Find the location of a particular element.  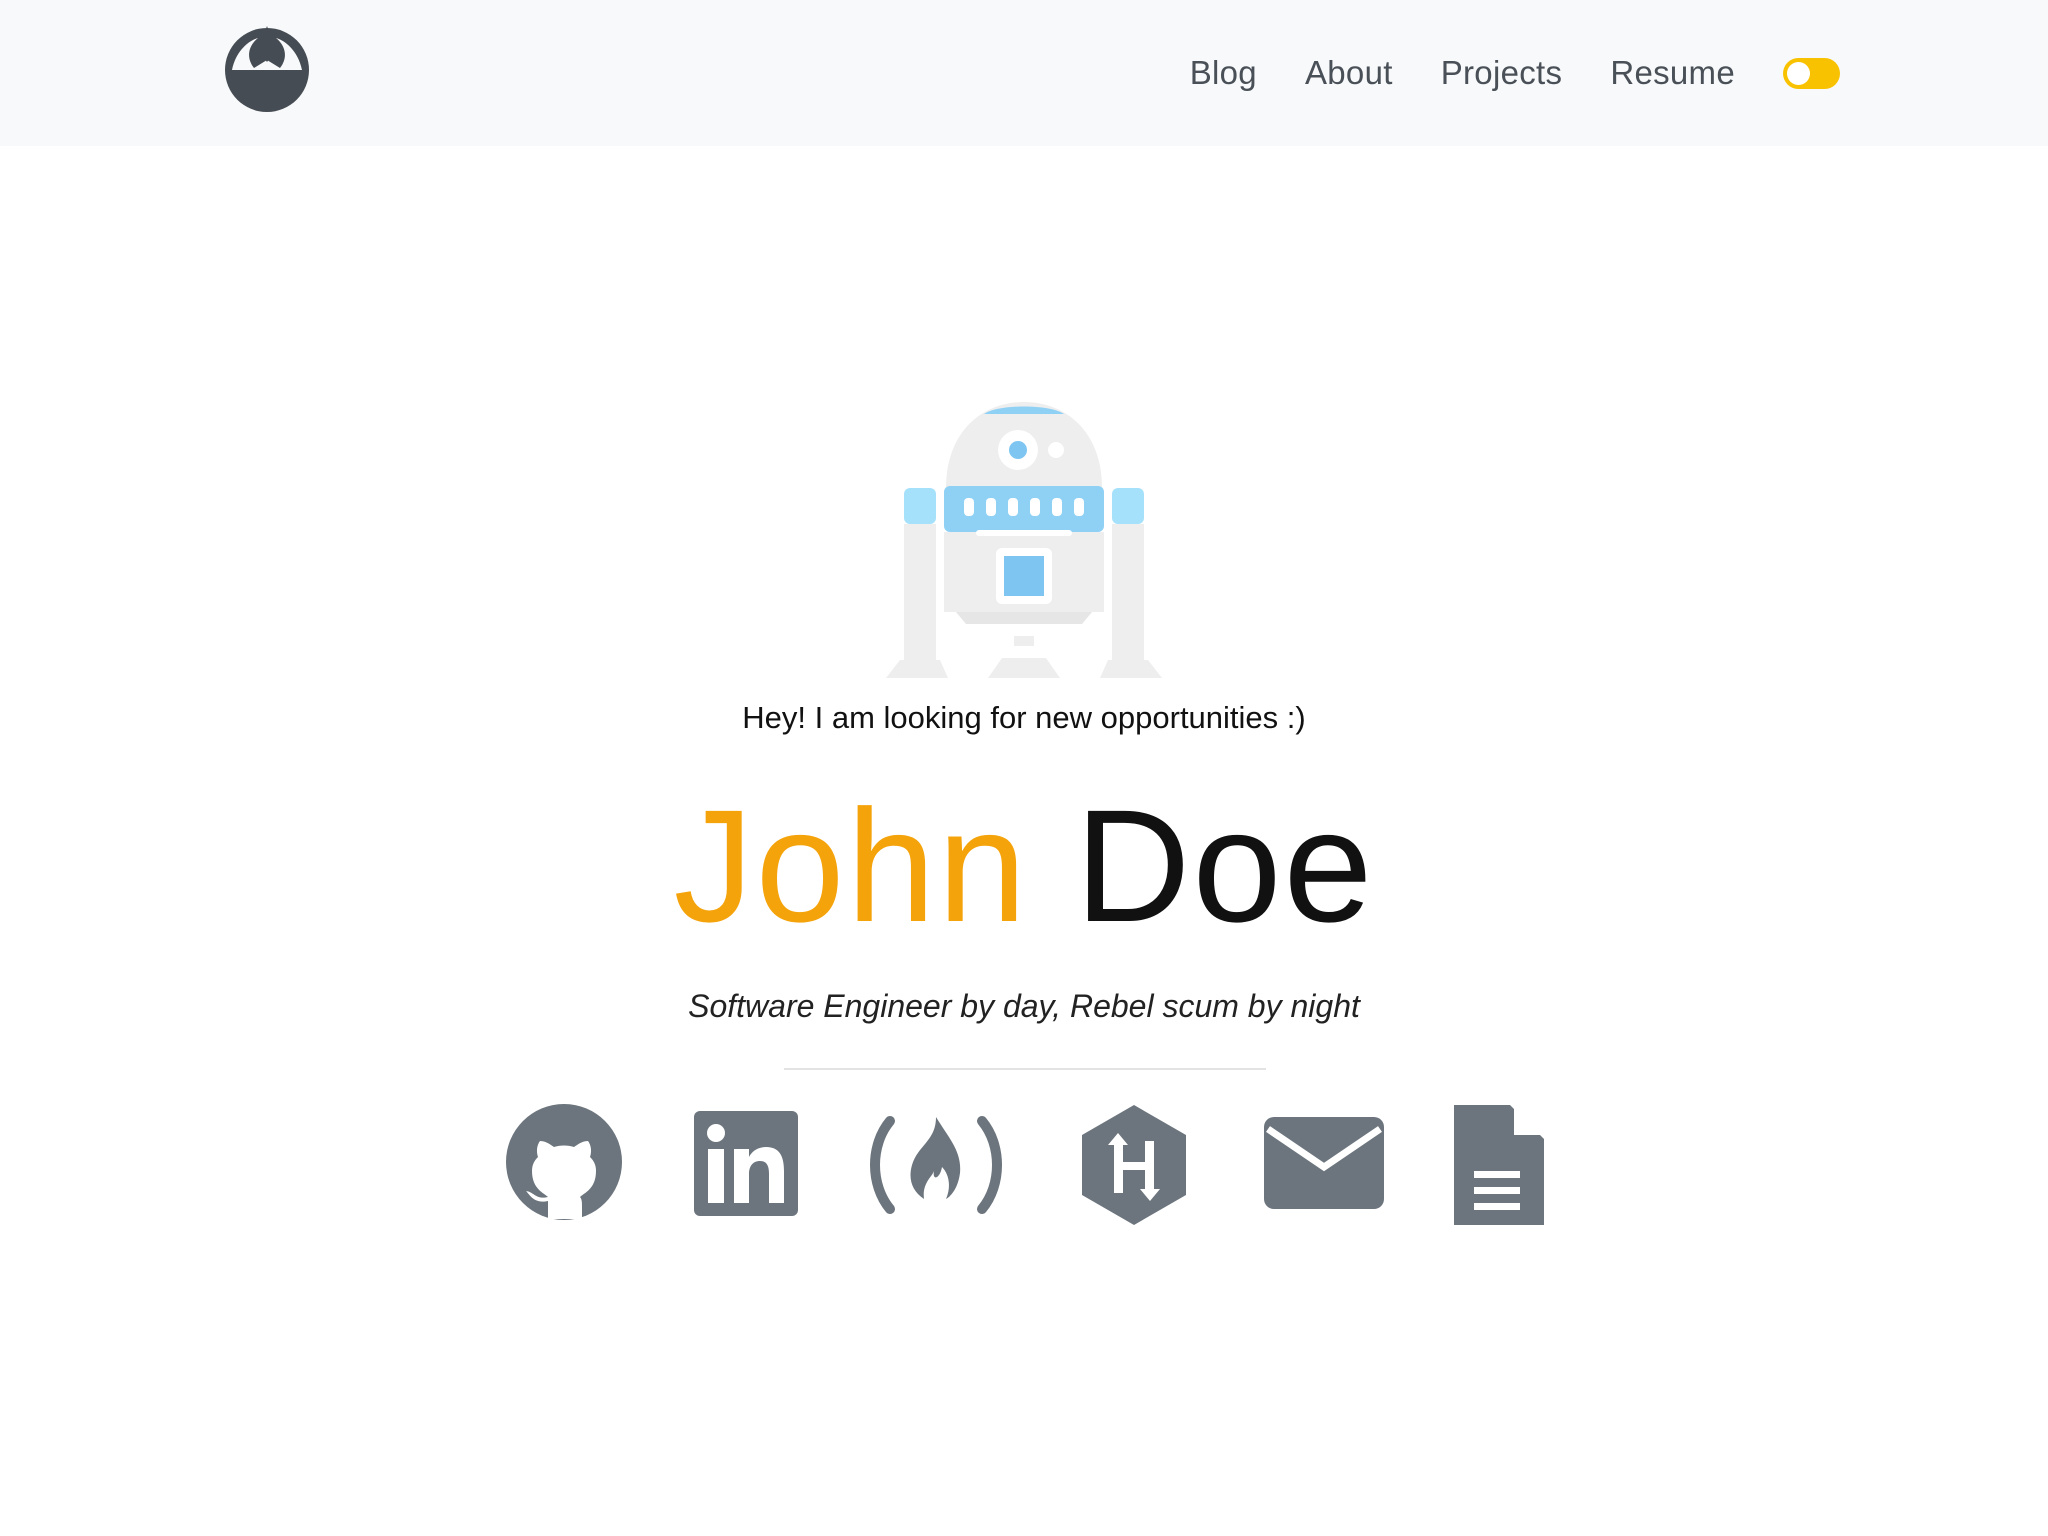

toggle-knob is located at coordinates (1798, 73).